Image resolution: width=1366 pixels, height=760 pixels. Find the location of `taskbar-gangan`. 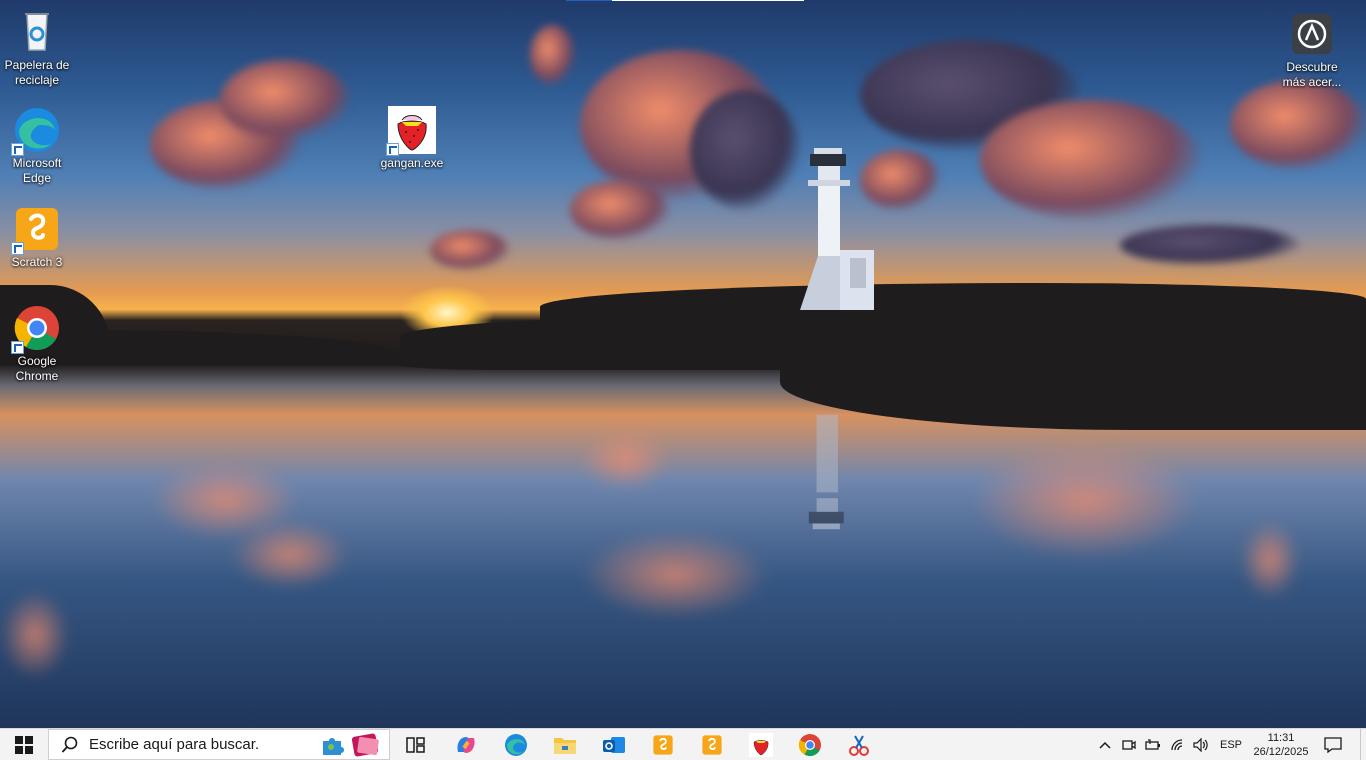

taskbar-gangan is located at coordinates (761, 744).